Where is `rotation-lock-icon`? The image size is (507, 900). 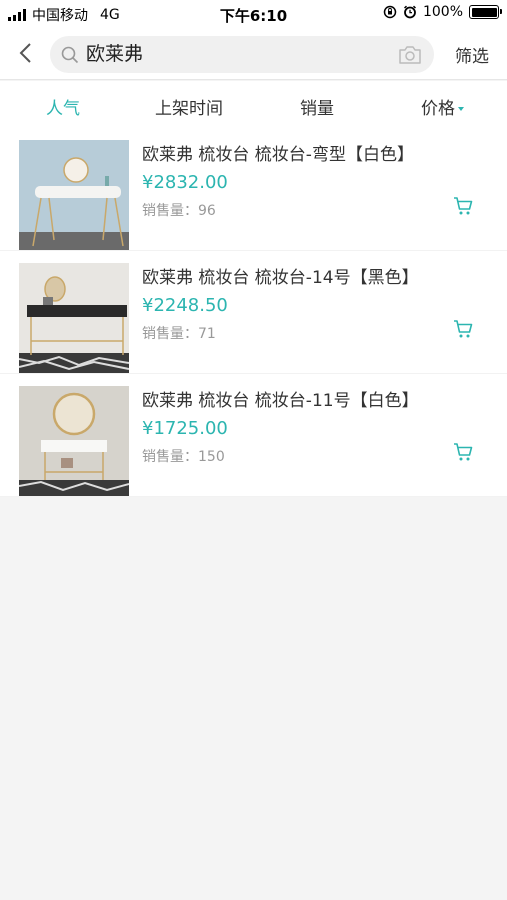 rotation-lock-icon is located at coordinates (390, 12).